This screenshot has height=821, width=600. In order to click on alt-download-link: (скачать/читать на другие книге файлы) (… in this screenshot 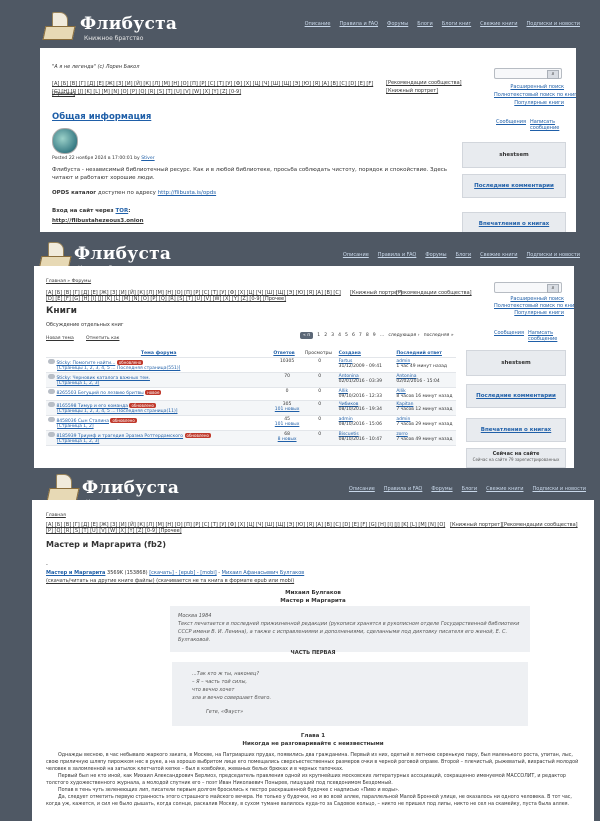, I will do `click(170, 581)`.